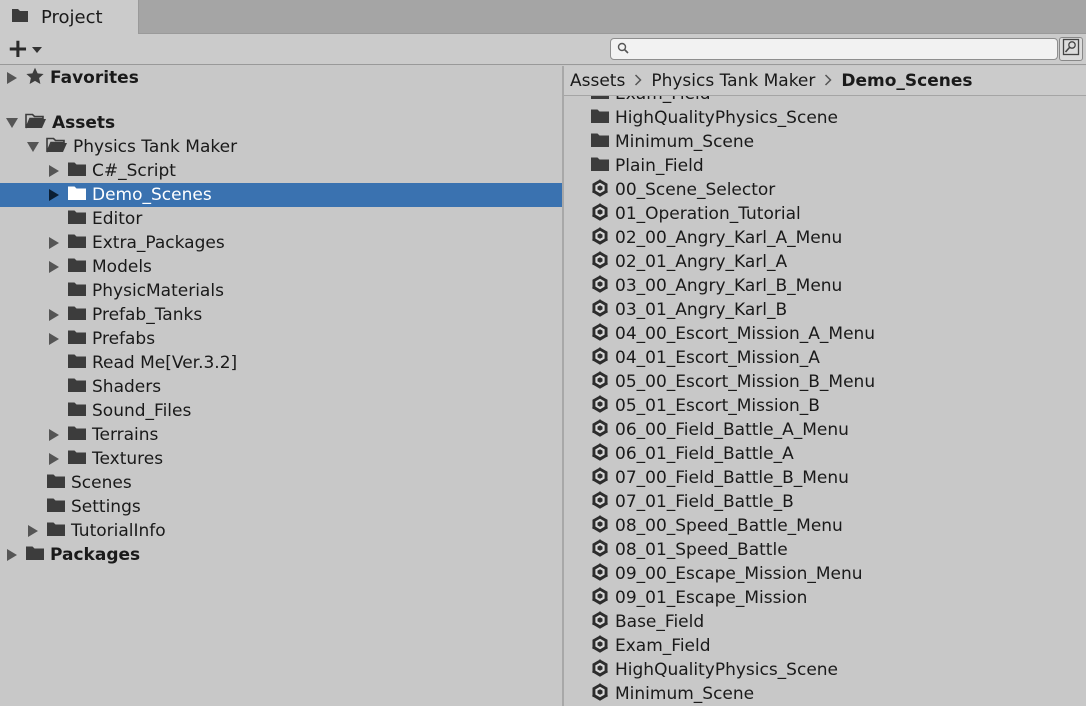 The image size is (1086, 706). I want to click on chevron-down-icon, so click(36, 50).